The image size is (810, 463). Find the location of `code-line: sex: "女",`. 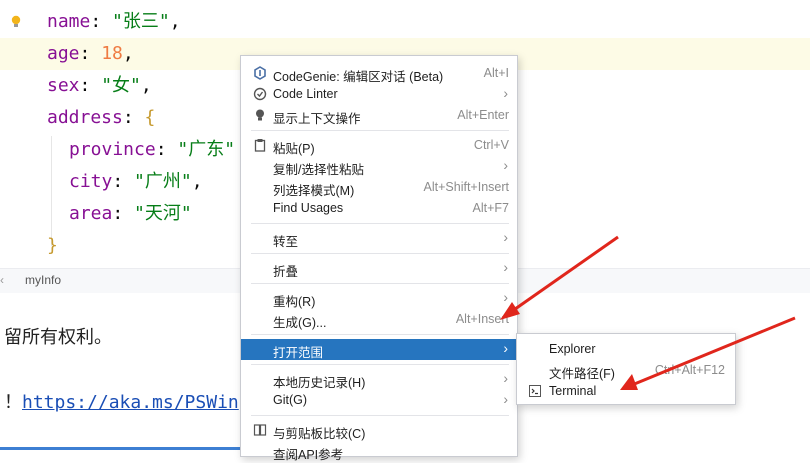

code-line: sex: "女", is located at coordinates (99, 85).